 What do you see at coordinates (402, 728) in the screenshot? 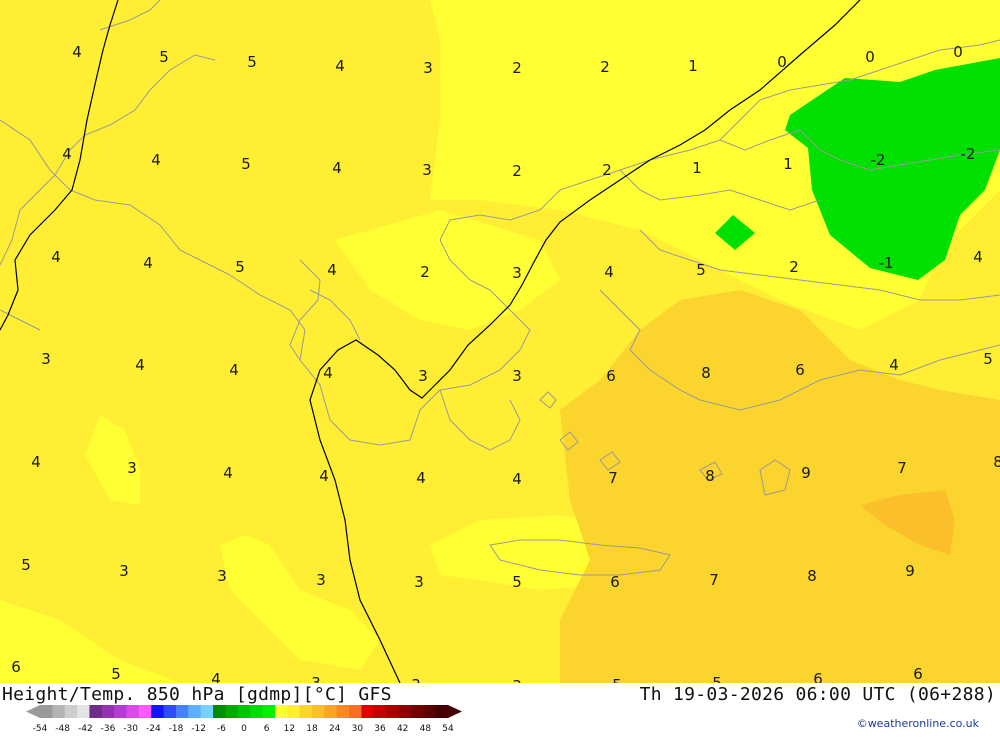
I see `legend-tick-label: 42` at bounding box center [402, 728].